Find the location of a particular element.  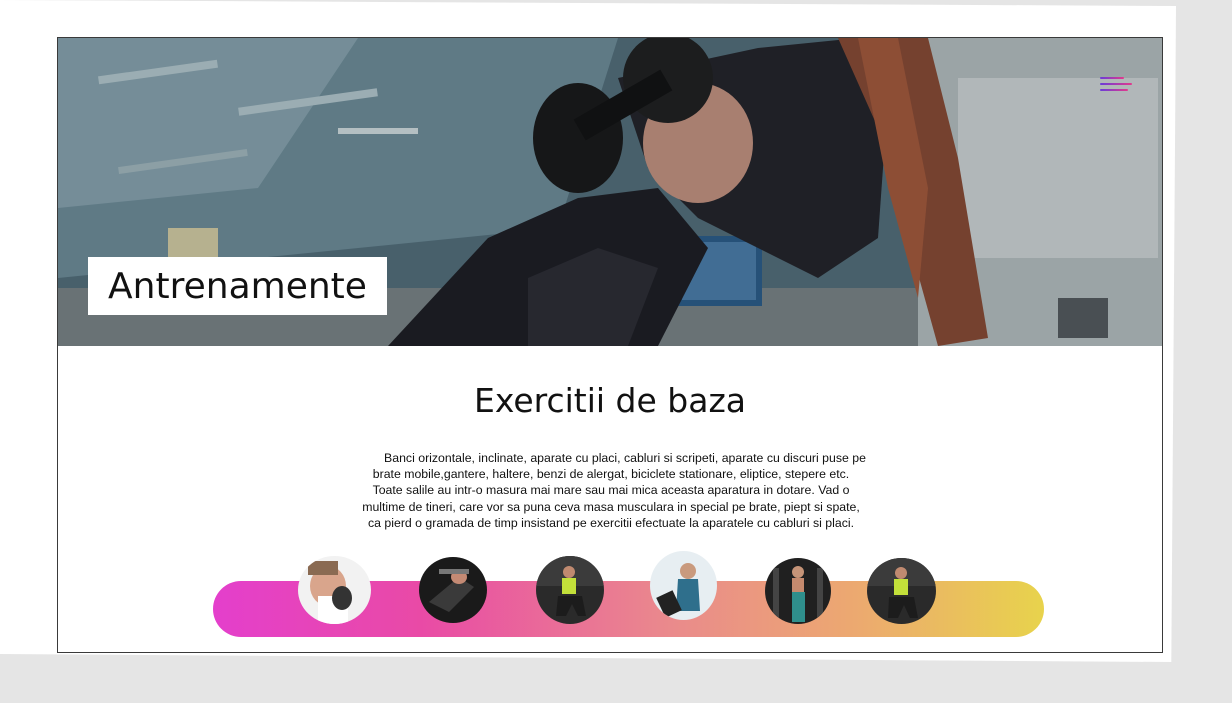

section-title: Exercitii de baza is located at coordinates (610, 400).